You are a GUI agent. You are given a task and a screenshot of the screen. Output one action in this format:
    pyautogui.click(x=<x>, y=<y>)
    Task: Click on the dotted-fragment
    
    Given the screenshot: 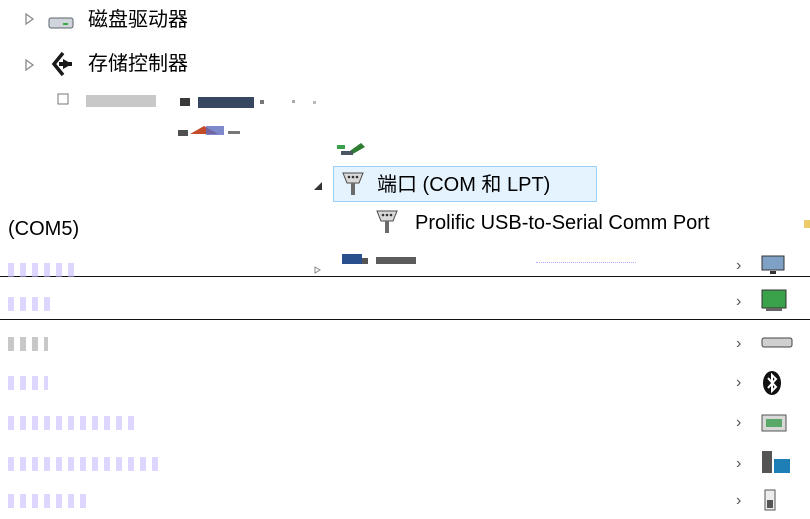 What is the action you would take?
    pyautogui.click(x=586, y=262)
    